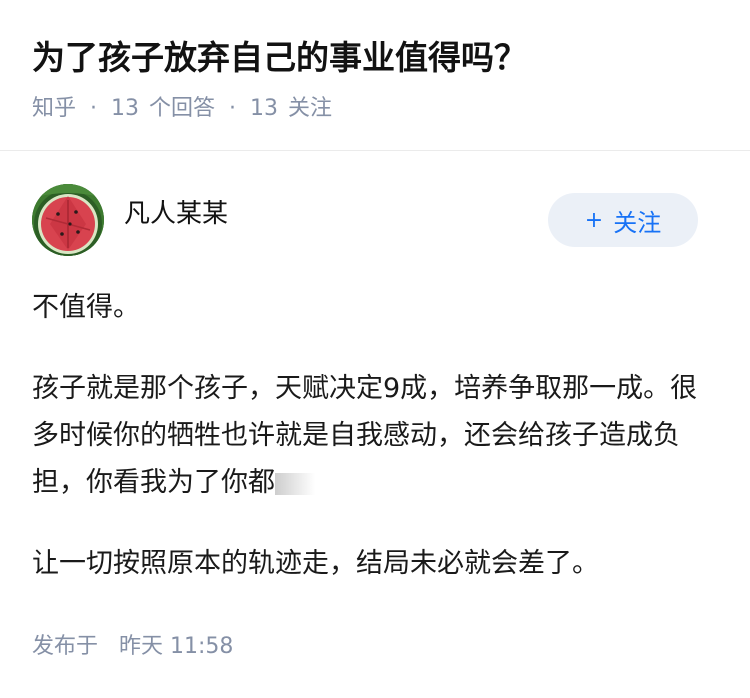  Describe the element at coordinates (637, 222) in the screenshot. I see `follow-button-label: 关注` at that location.